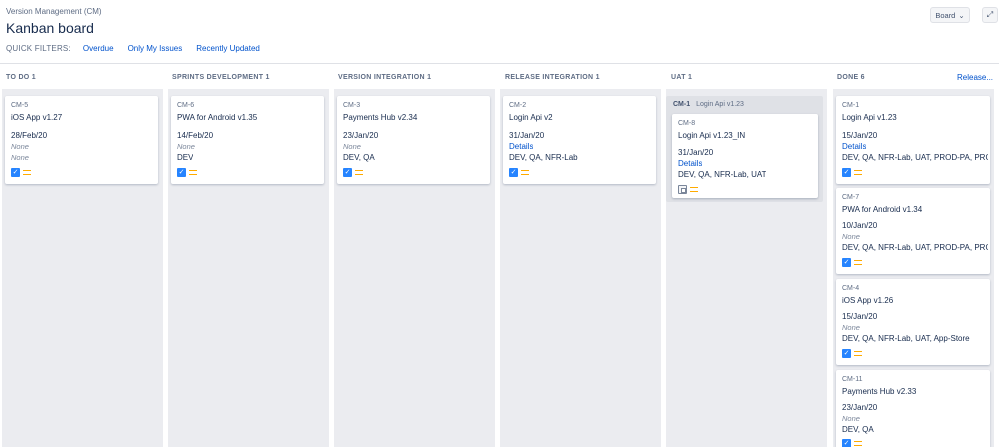  Describe the element at coordinates (915, 157) in the screenshot. I see `issue-environments: DEV, QA, NFR-Lab, UAT, PROD-PA, PROD-T` at that location.